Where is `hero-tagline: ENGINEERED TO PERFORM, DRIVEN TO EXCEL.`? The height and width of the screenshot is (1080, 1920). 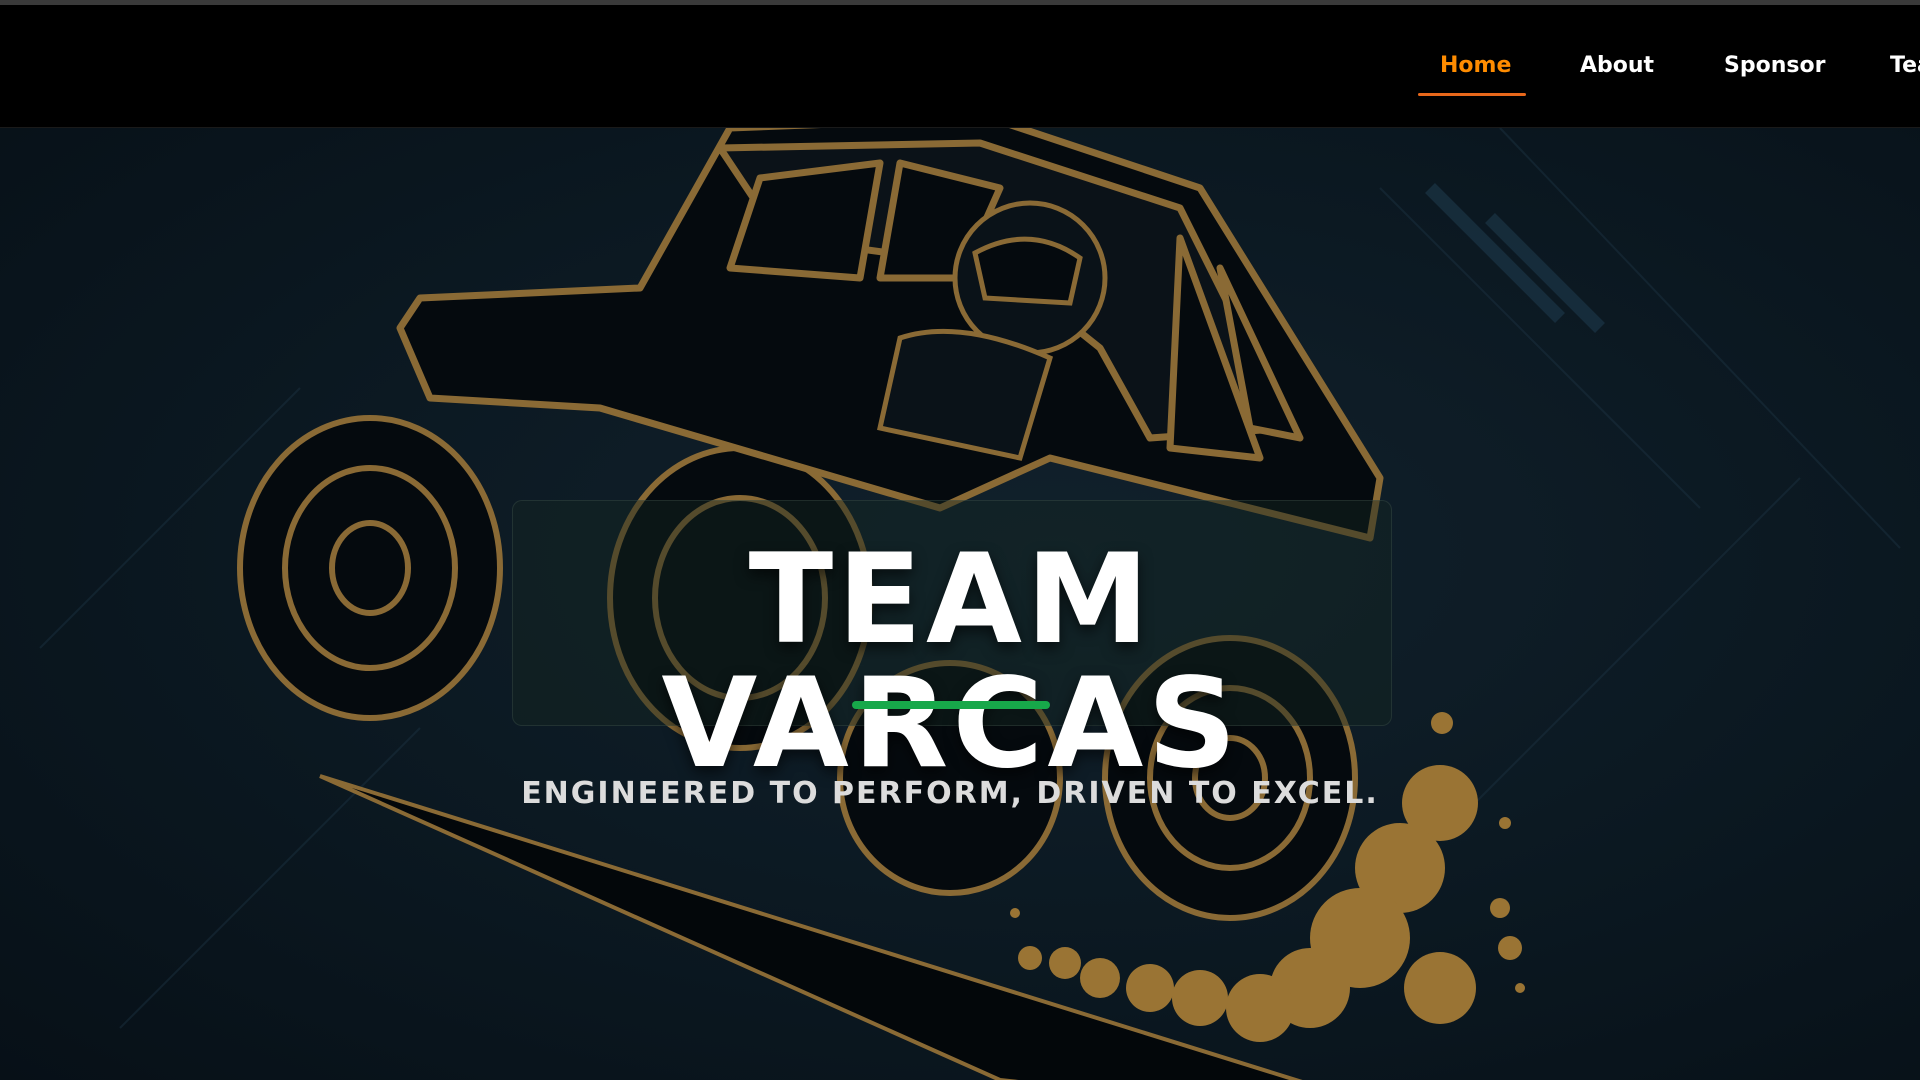 hero-tagline: ENGINEERED TO PERFORM, DRIVEN TO EXCEL. is located at coordinates (950, 793).